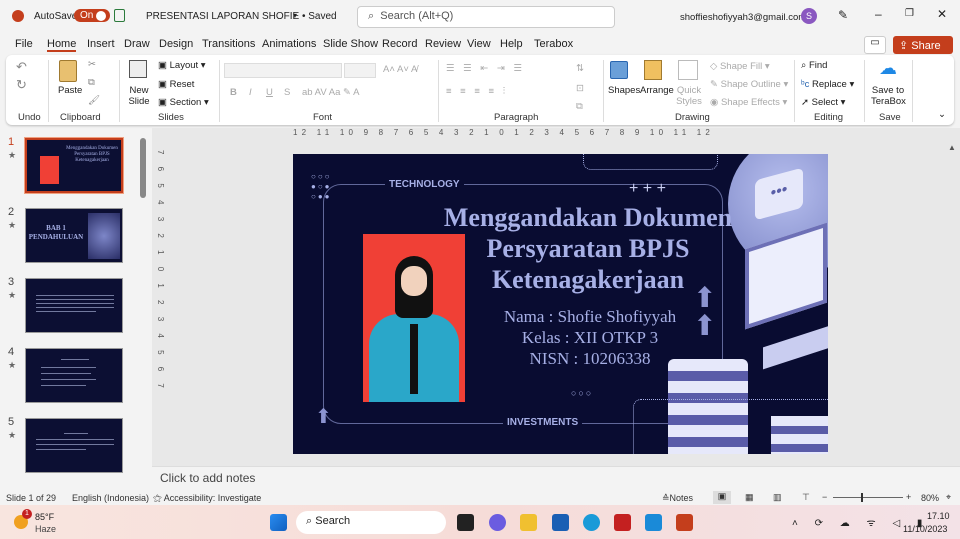 The width and height of the screenshot is (960, 539). Describe the element at coordinates (868, 497) in the screenshot. I see `zoom-slider` at that location.